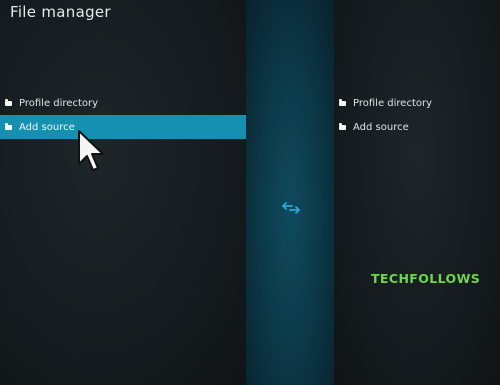 The width and height of the screenshot is (500, 385). I want to click on left-panel: Profile directory Add source, so click(123, 115).